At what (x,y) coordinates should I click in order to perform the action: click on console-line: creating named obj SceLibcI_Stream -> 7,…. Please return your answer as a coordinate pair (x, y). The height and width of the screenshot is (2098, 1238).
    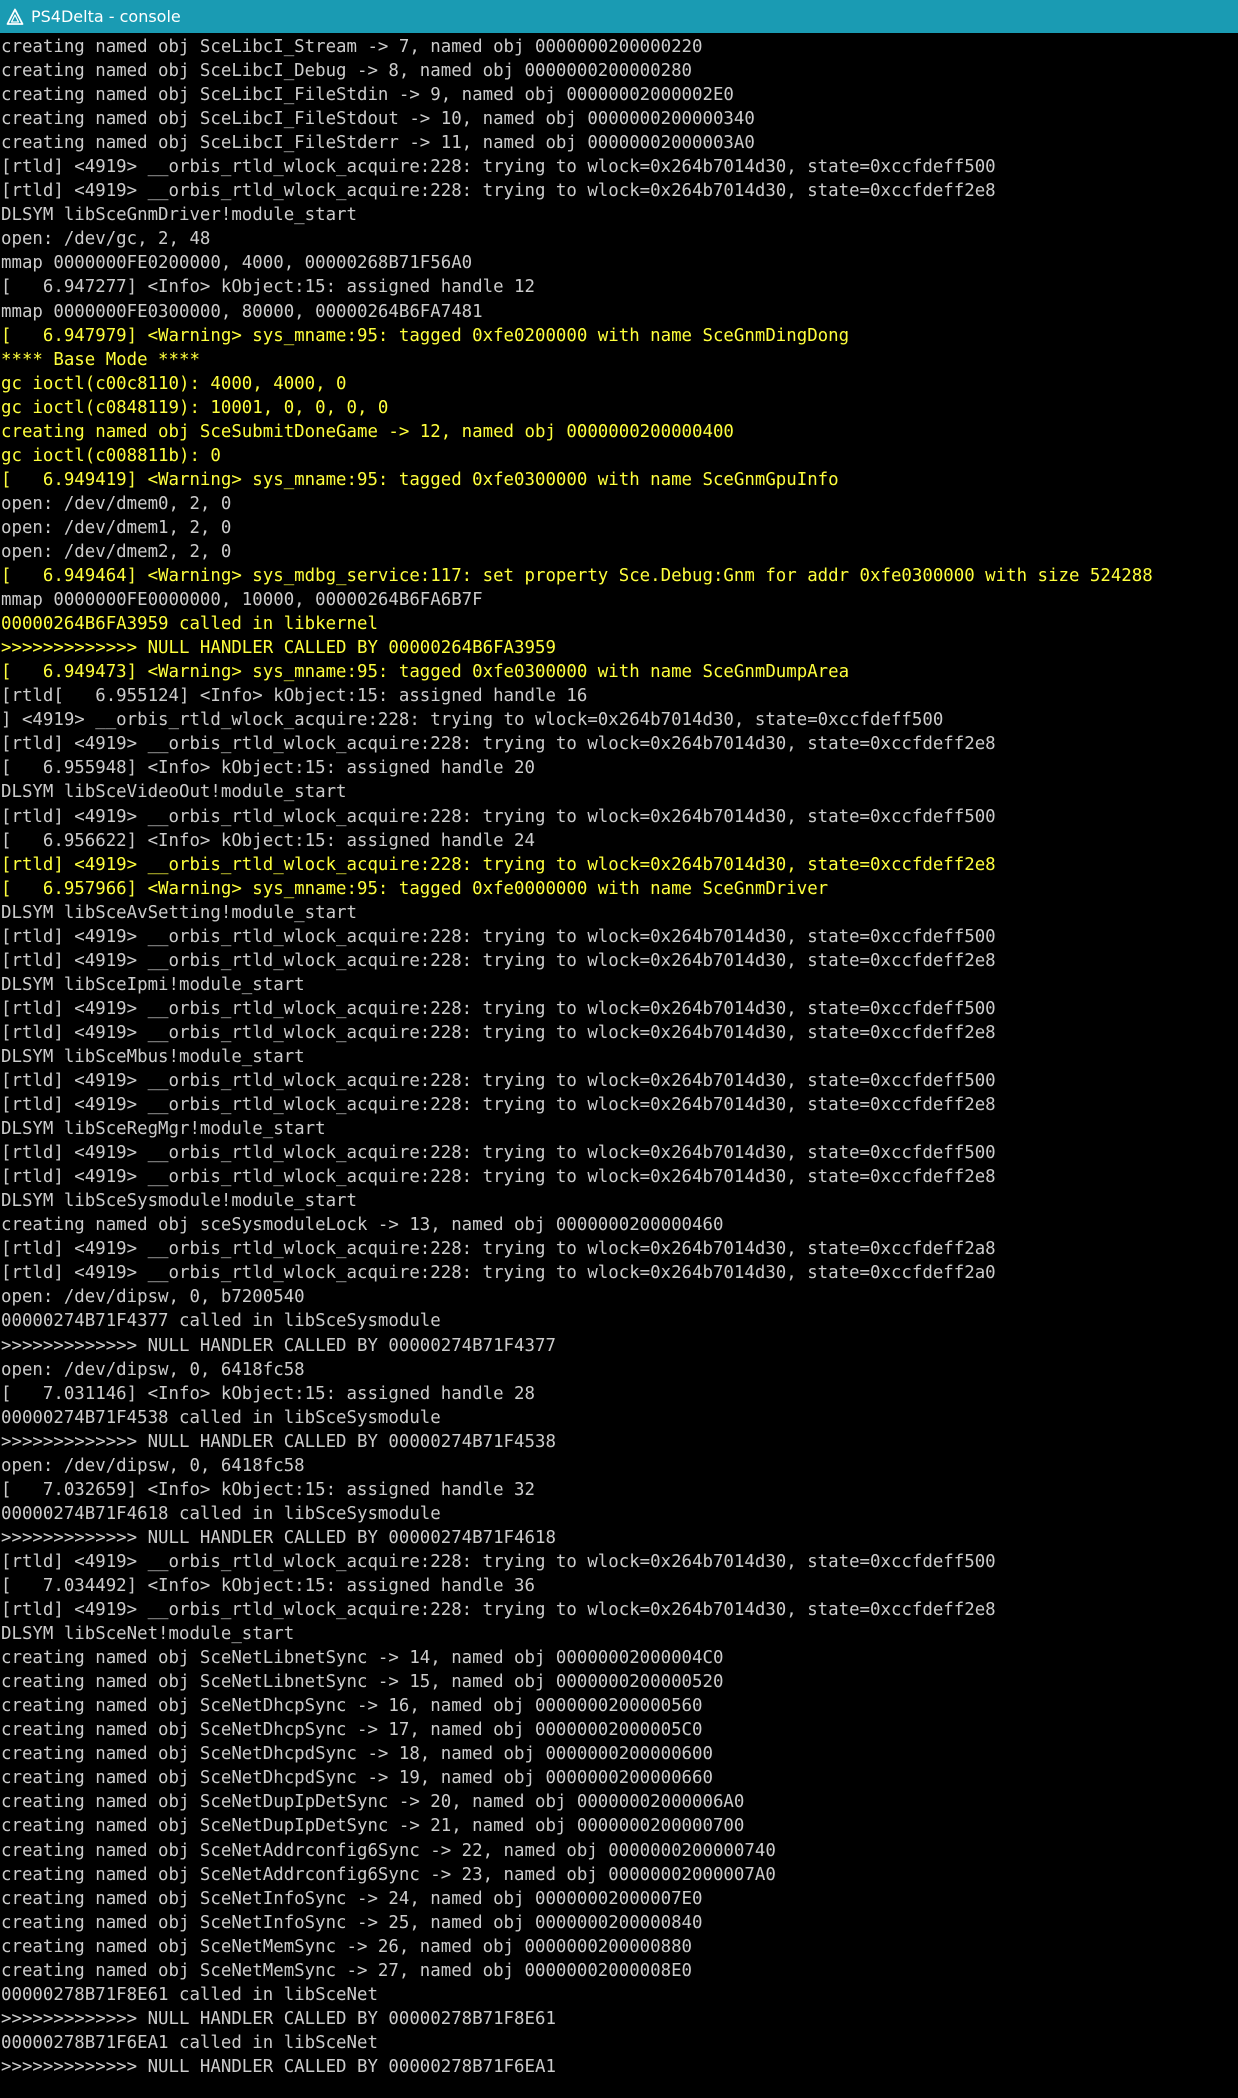
    Looking at the image, I should click on (352, 47).